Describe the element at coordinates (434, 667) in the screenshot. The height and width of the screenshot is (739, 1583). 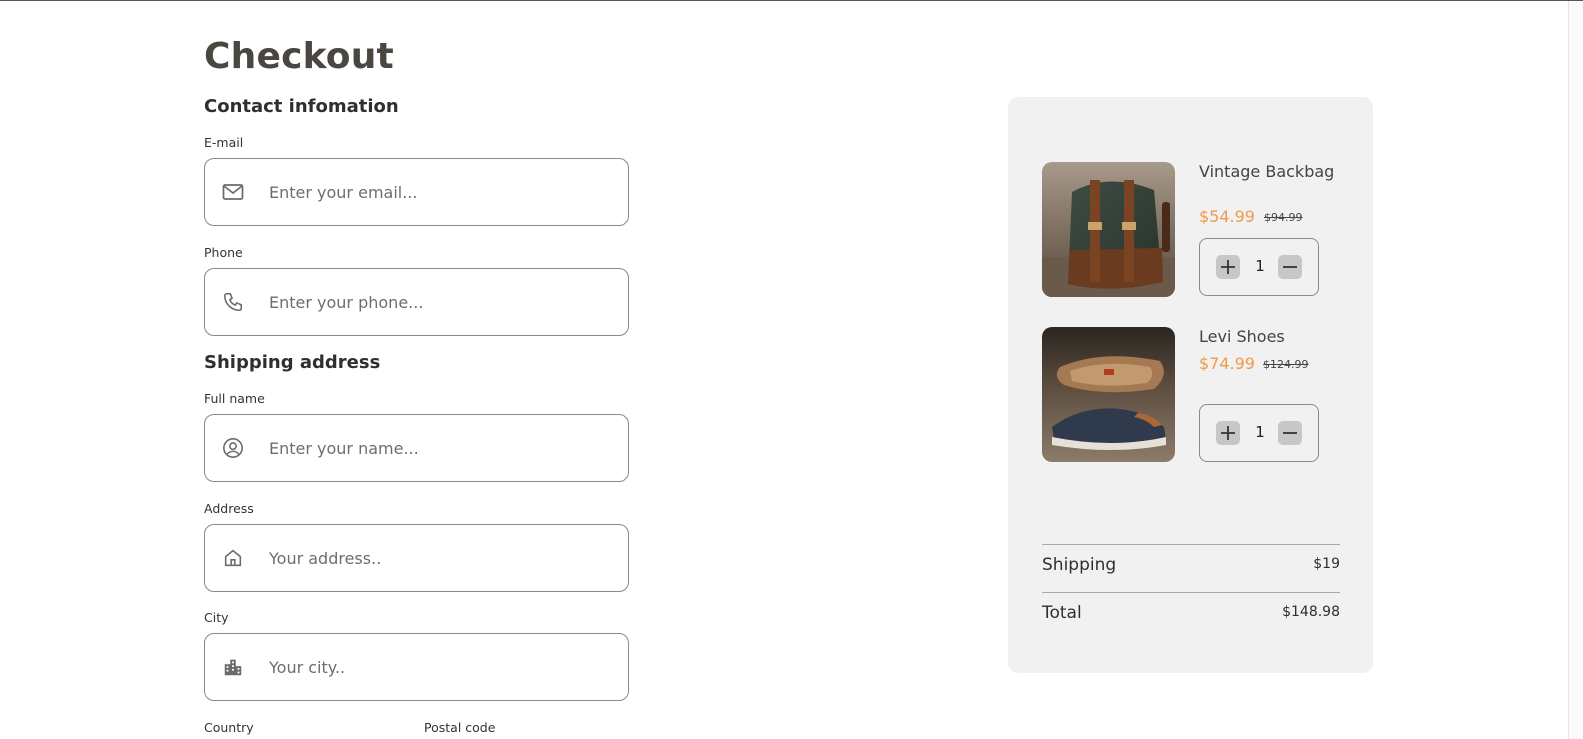
I see `city-input` at that location.